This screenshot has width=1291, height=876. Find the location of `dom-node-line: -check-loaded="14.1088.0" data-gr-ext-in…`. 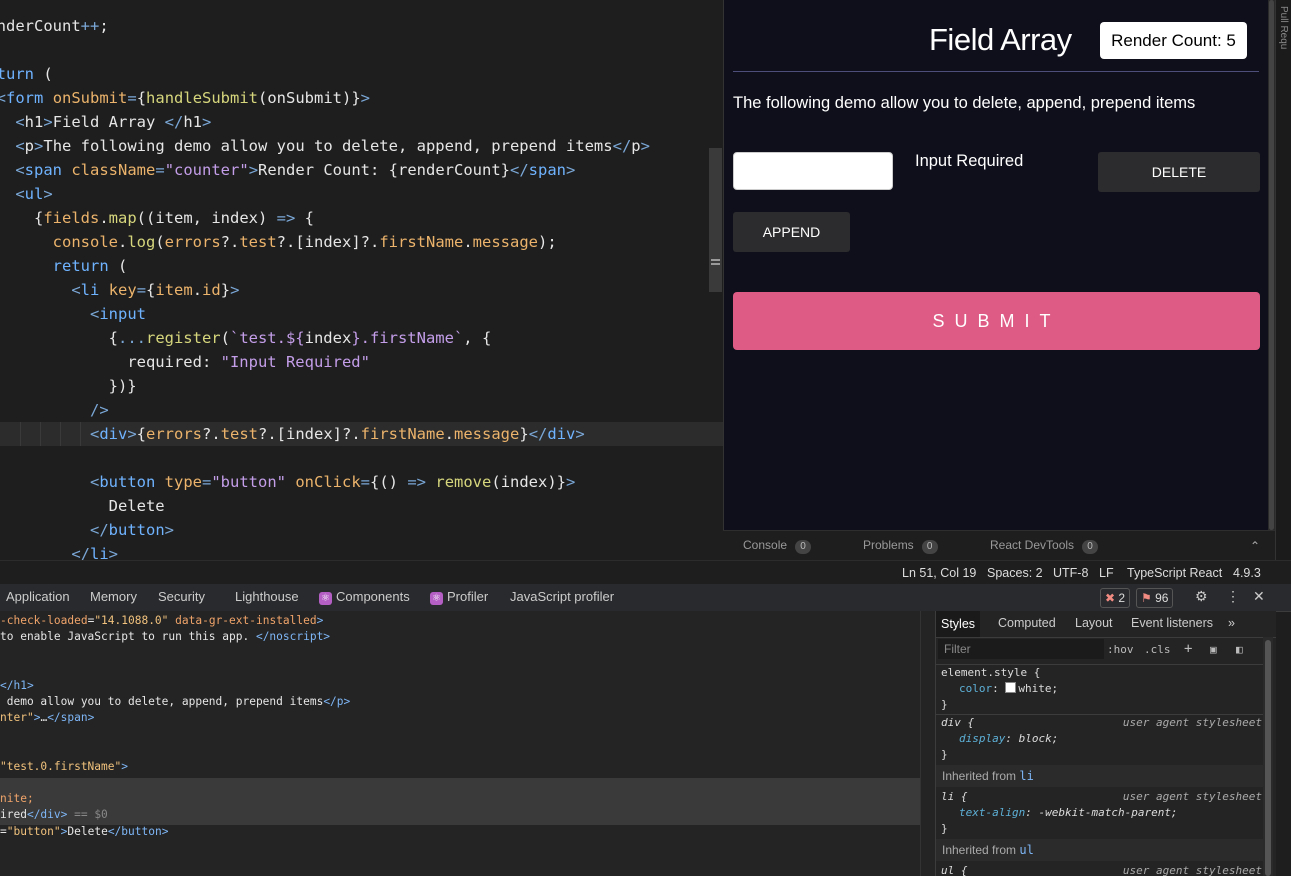

dom-node-line: -check-loaded="14.1088.0" data-gr-ext-in… is located at coordinates (161, 621).